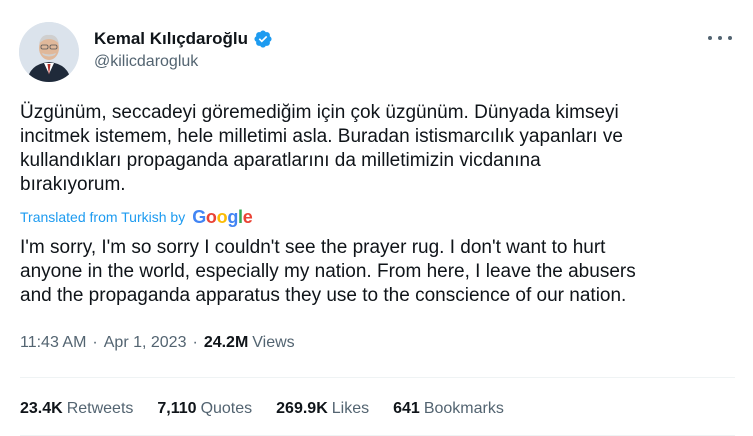 This screenshot has width=753, height=436. I want to click on tweet-header: Kemal Kılıçdaroğlu @kilicdarogluk, so click(376, 53).